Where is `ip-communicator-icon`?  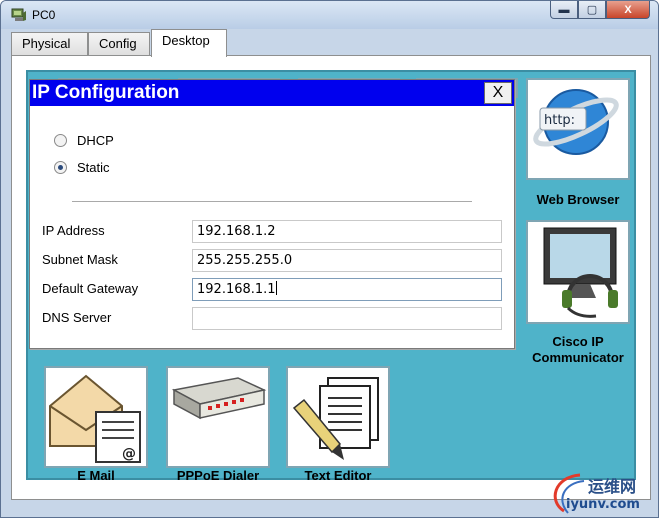
ip-communicator-icon is located at coordinates (580, 272).